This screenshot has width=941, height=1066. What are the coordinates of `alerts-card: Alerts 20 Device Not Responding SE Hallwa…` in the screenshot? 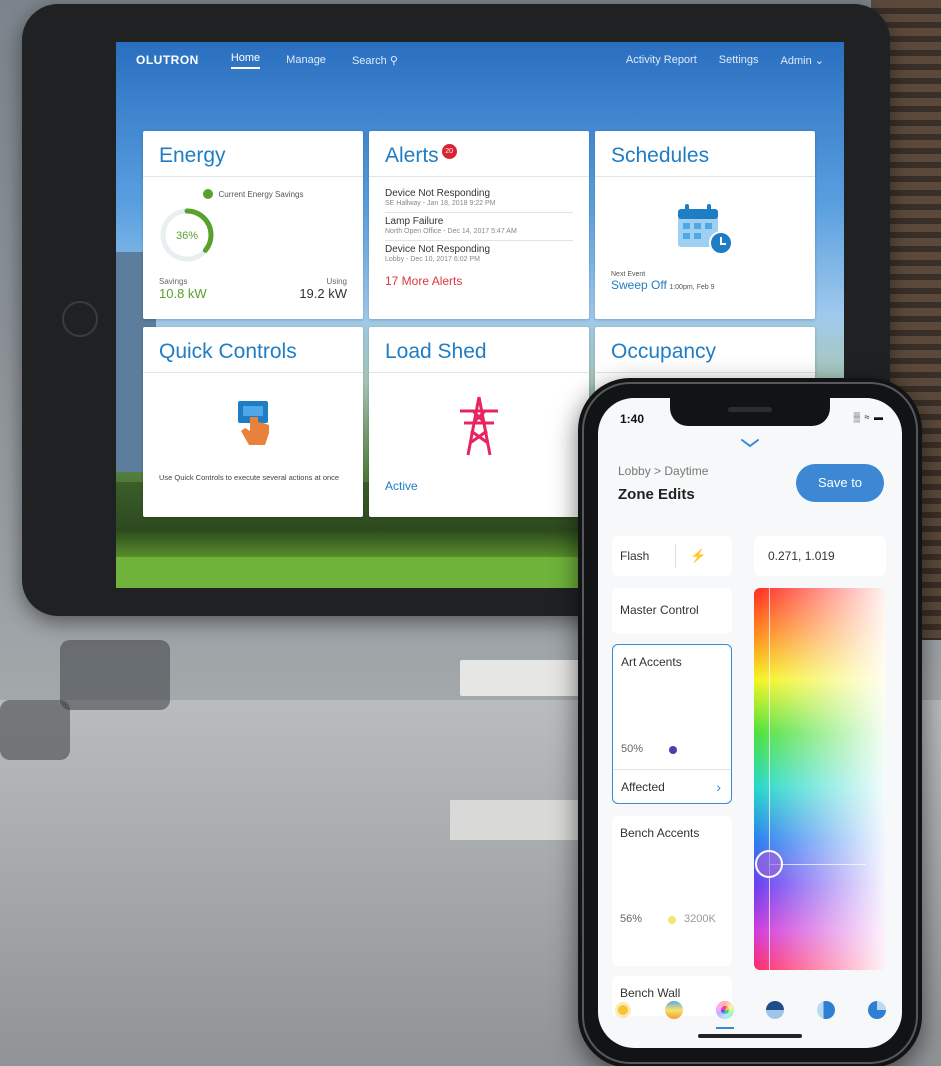 It's located at (479, 225).